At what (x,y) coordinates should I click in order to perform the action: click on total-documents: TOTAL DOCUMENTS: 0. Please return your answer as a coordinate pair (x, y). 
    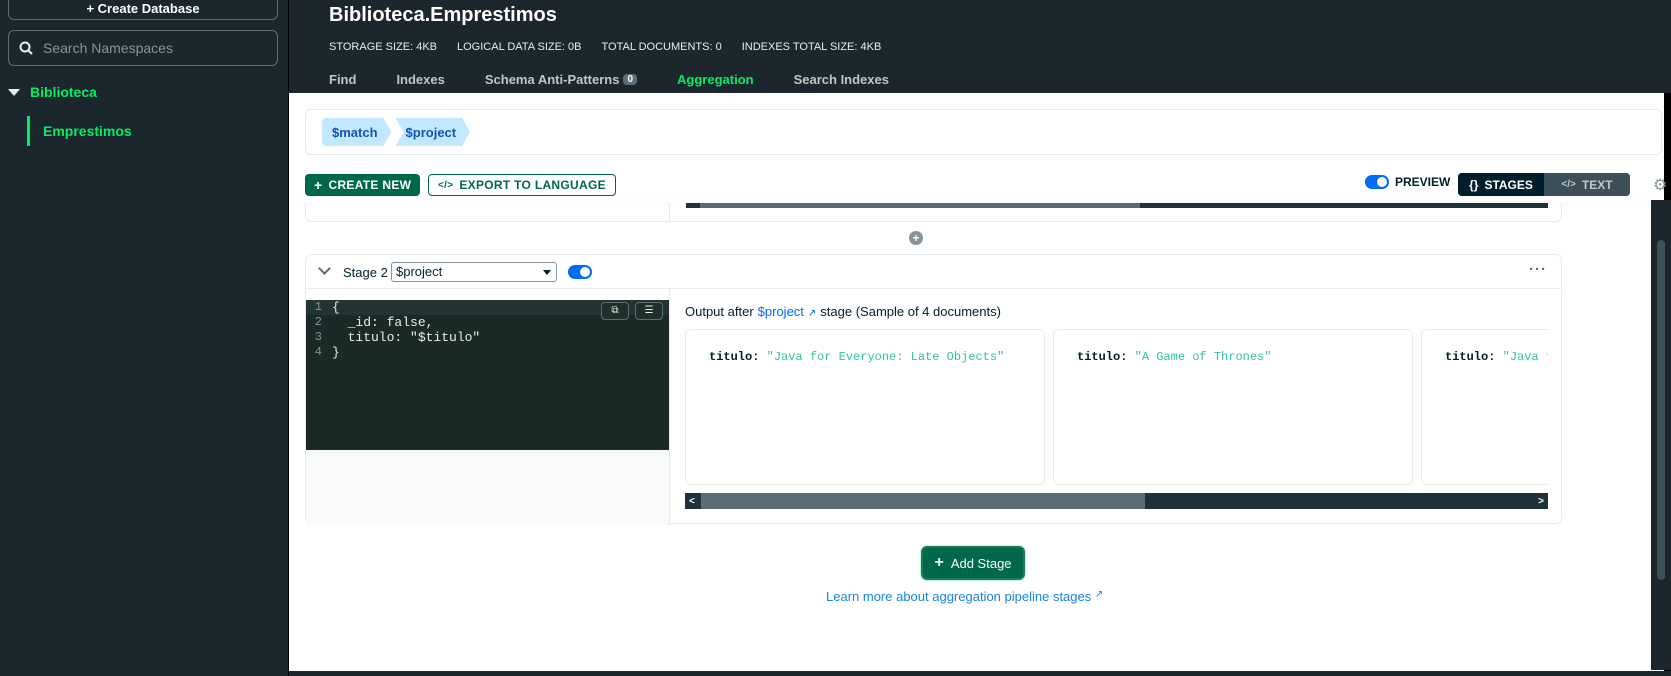
    Looking at the image, I should click on (661, 47).